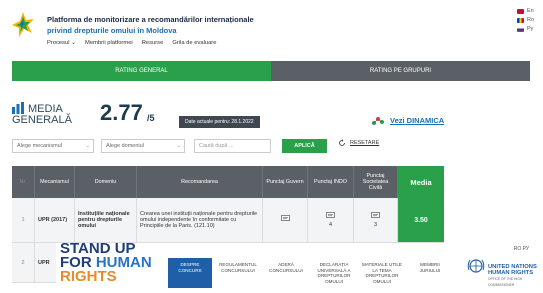  What do you see at coordinates (151, 118) in the screenshot?
I see `score-denominator: /5` at bounding box center [151, 118].